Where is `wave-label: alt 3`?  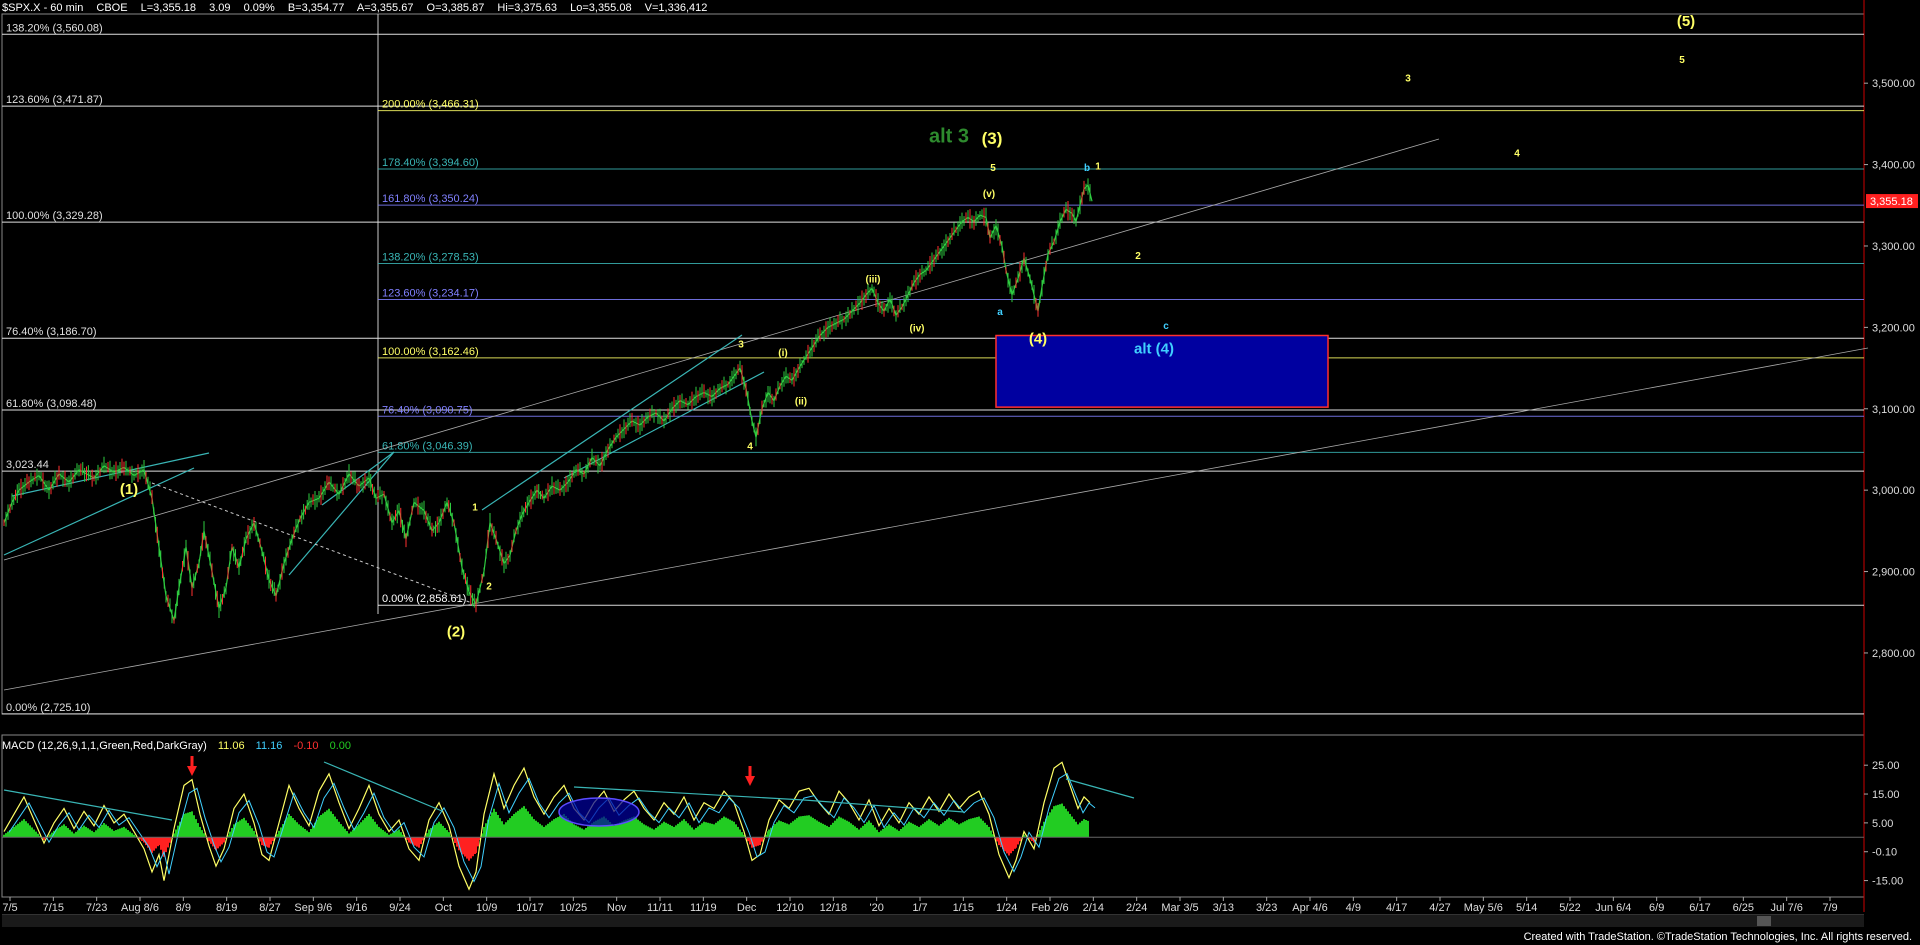 wave-label: alt 3 is located at coordinates (949, 137).